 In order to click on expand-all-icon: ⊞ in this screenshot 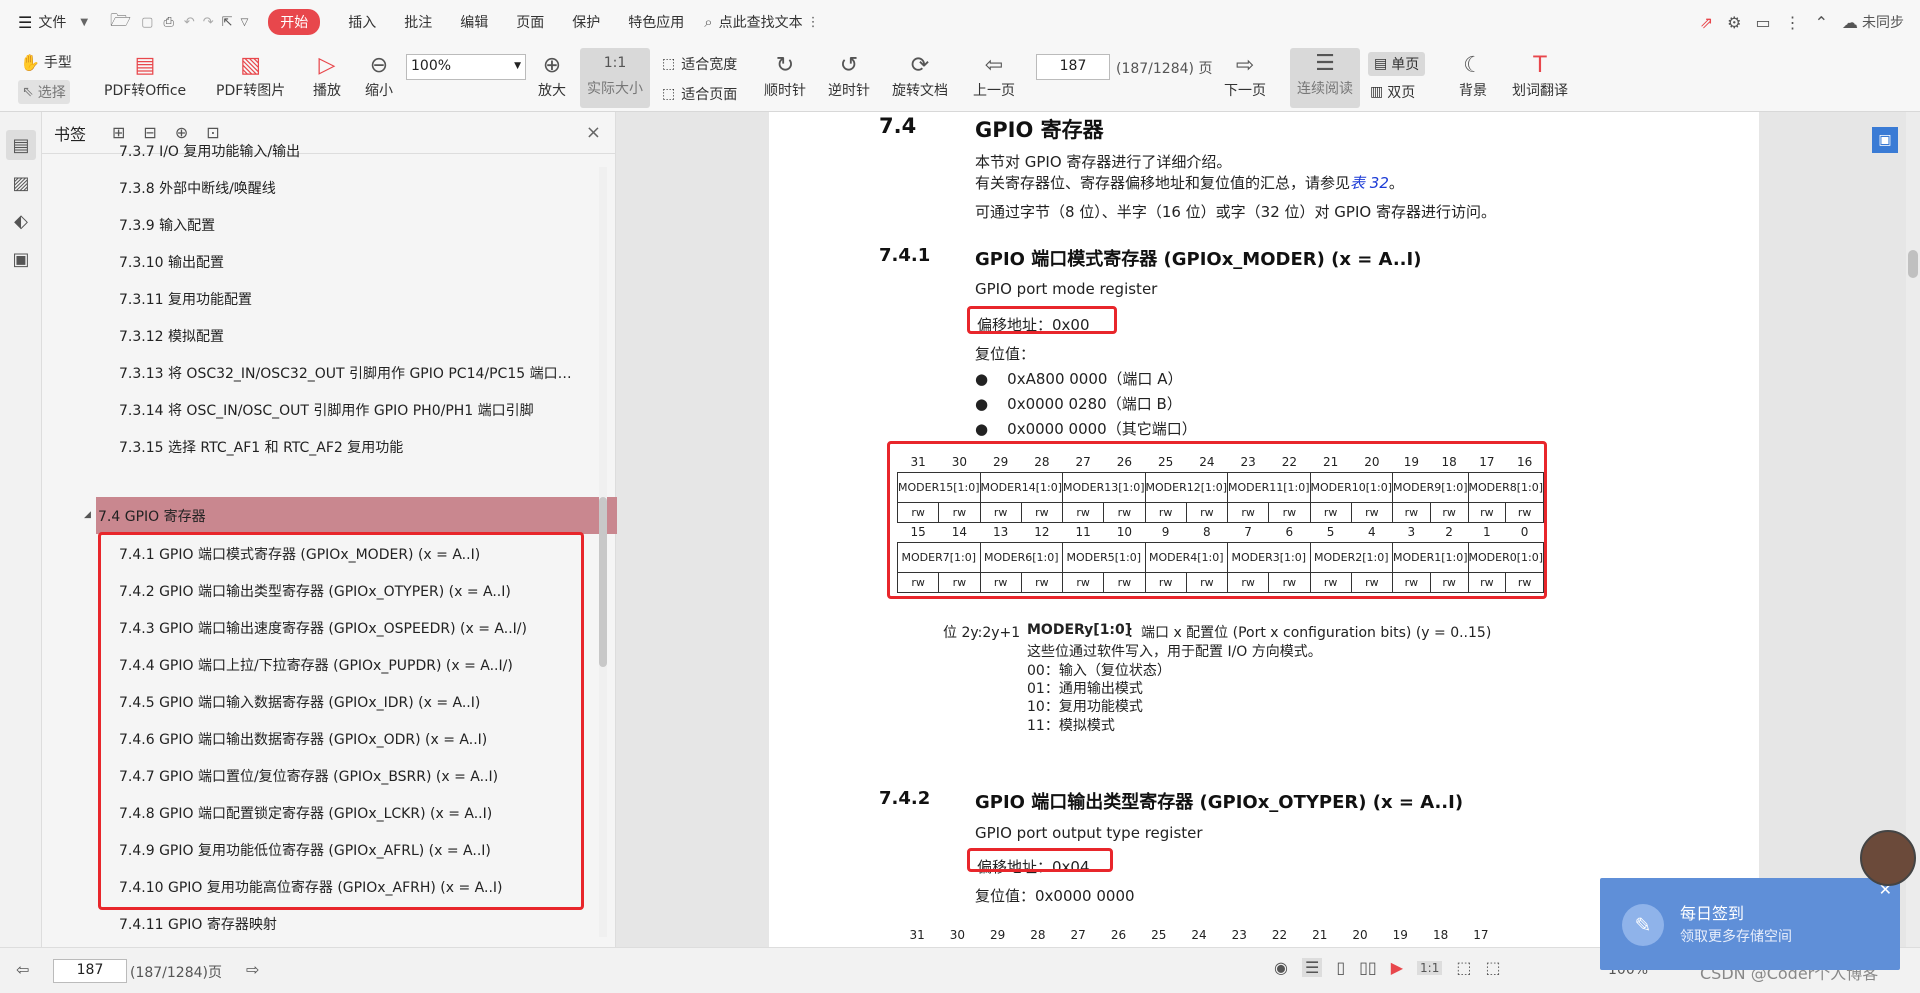, I will do `click(118, 132)`.